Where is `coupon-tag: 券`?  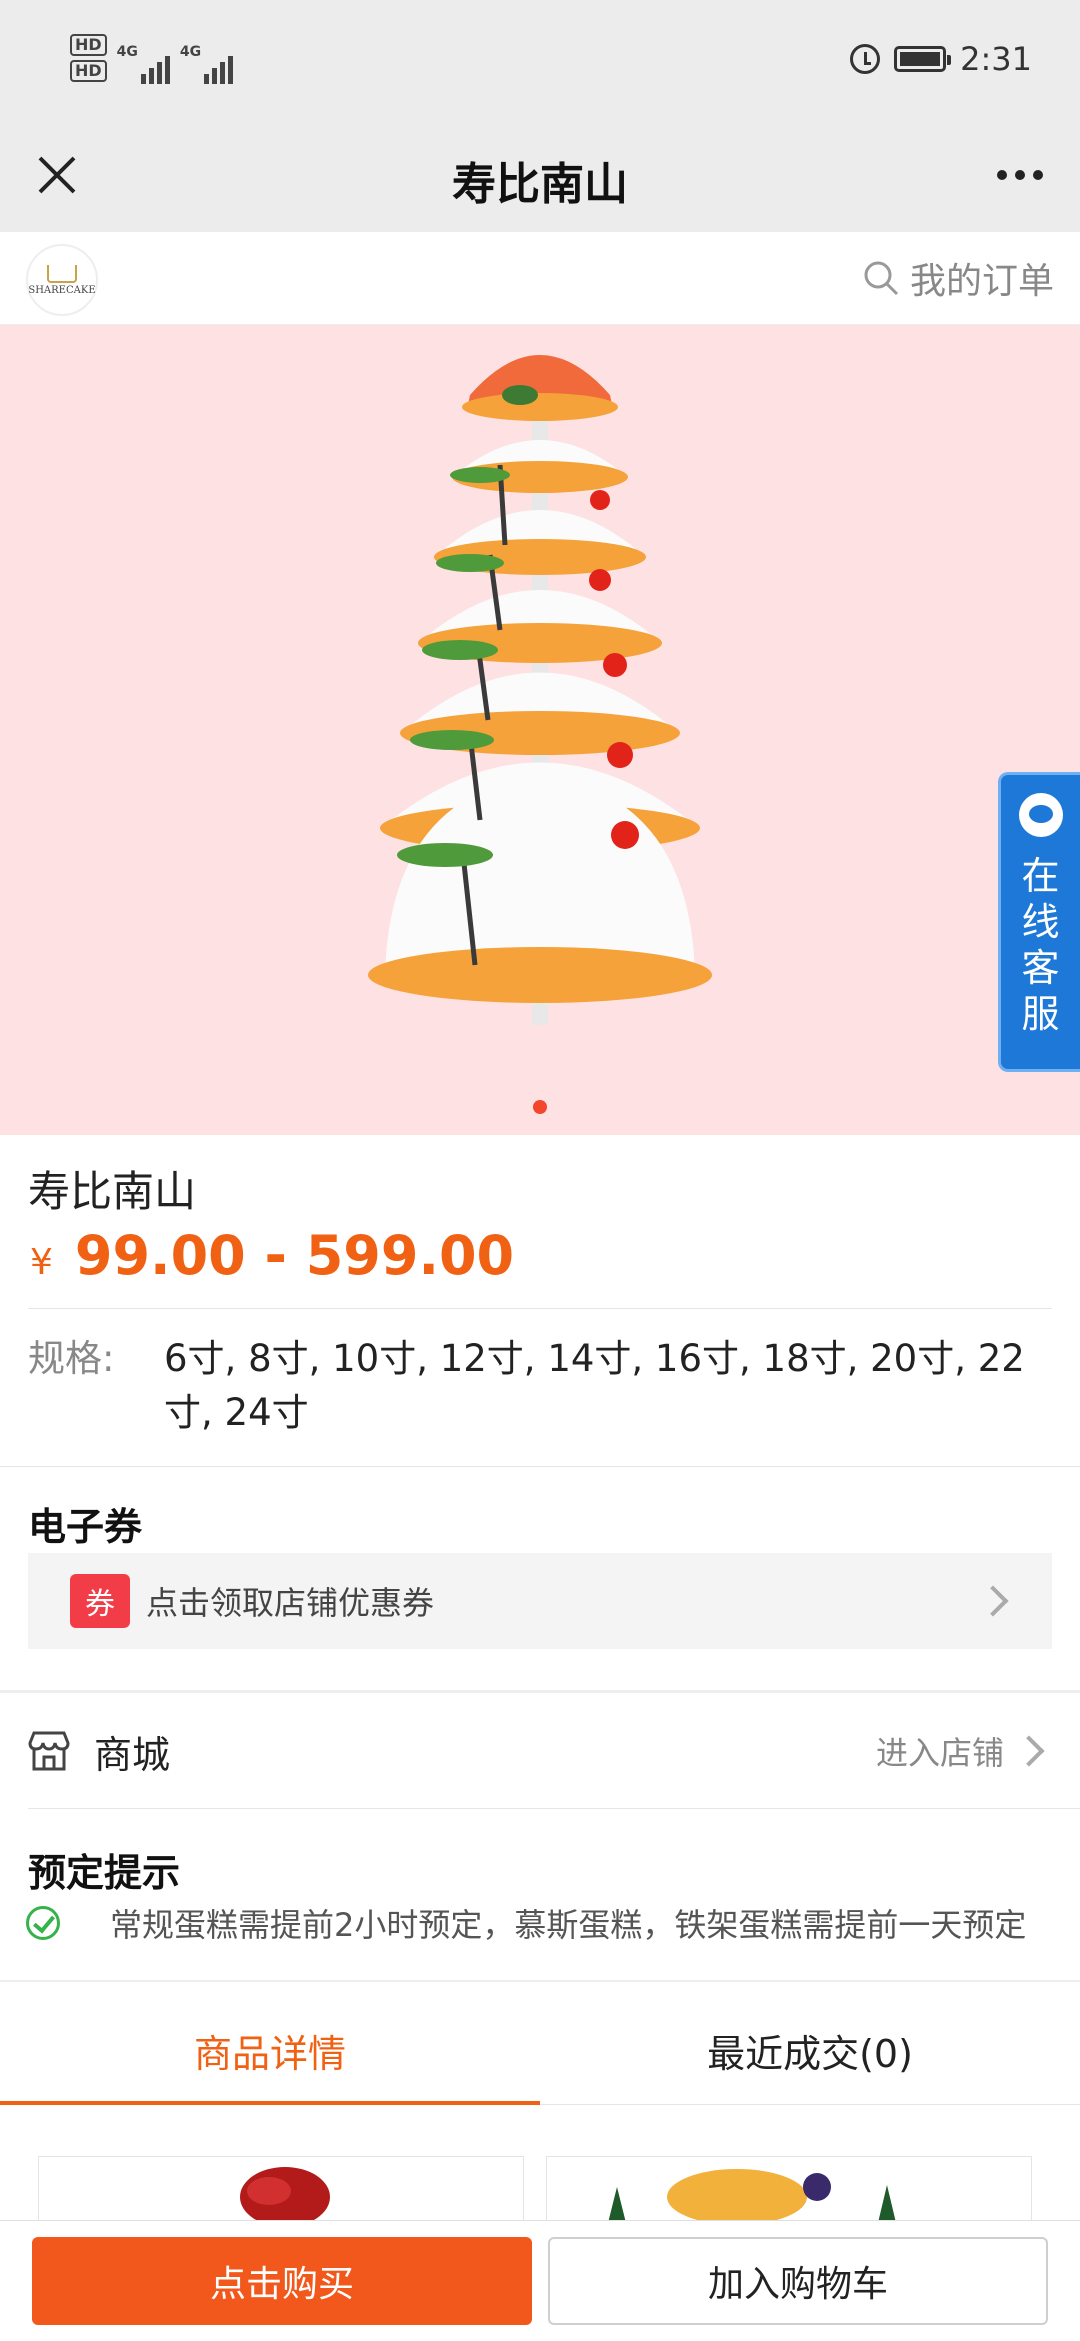
coupon-tag: 券 is located at coordinates (100, 1601).